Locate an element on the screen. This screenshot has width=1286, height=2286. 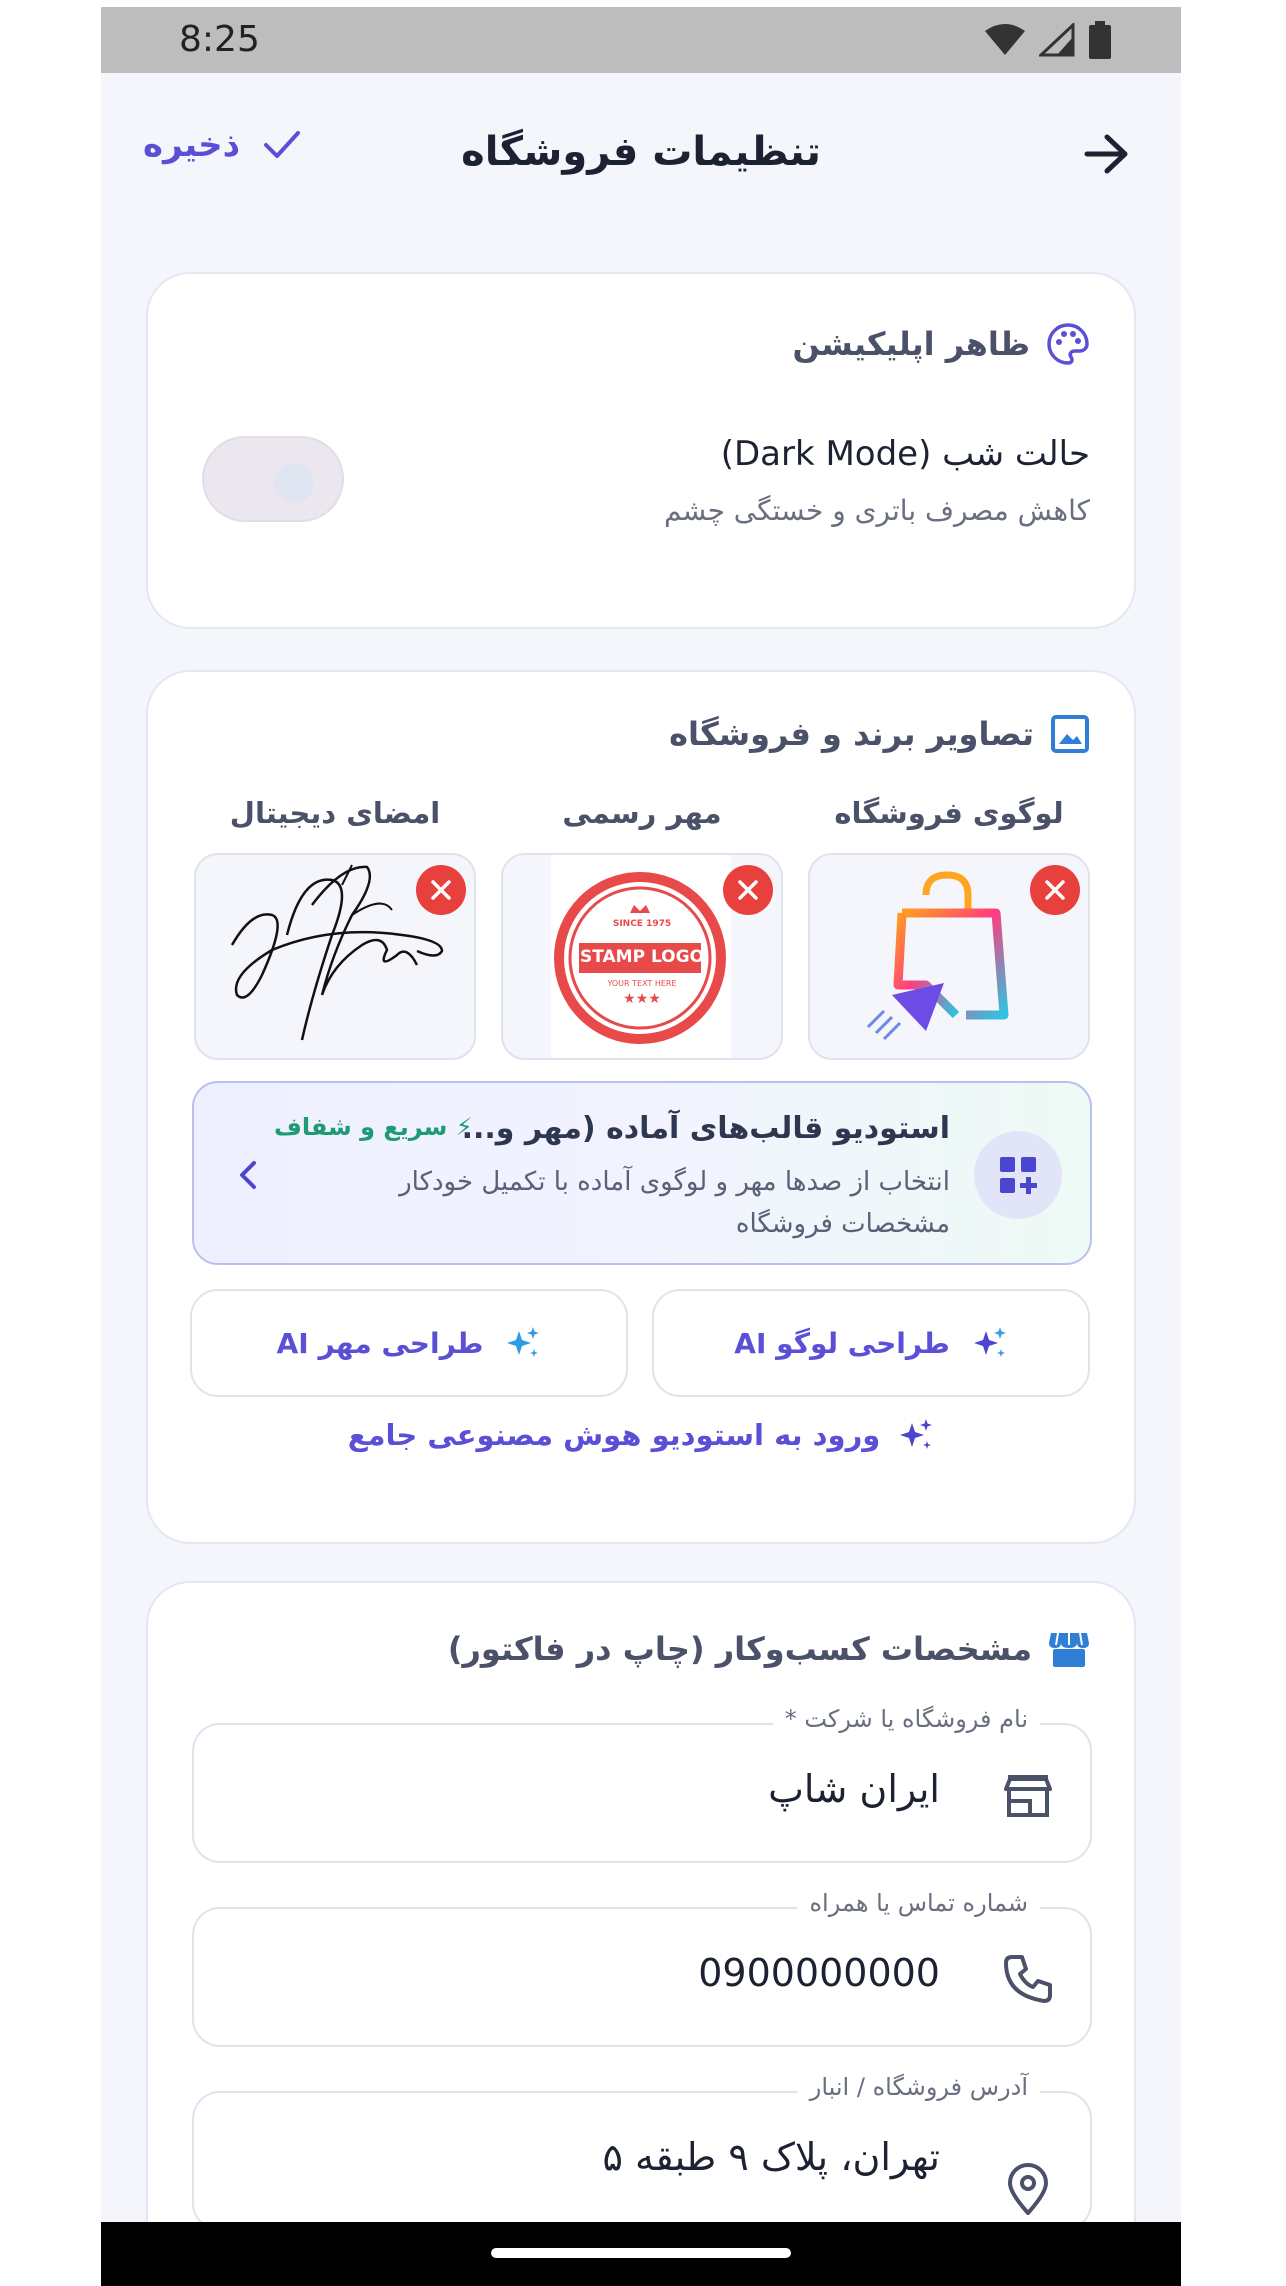
dark-mode-label: حالت شب (Dark Mode) is located at coordinates (905, 454).